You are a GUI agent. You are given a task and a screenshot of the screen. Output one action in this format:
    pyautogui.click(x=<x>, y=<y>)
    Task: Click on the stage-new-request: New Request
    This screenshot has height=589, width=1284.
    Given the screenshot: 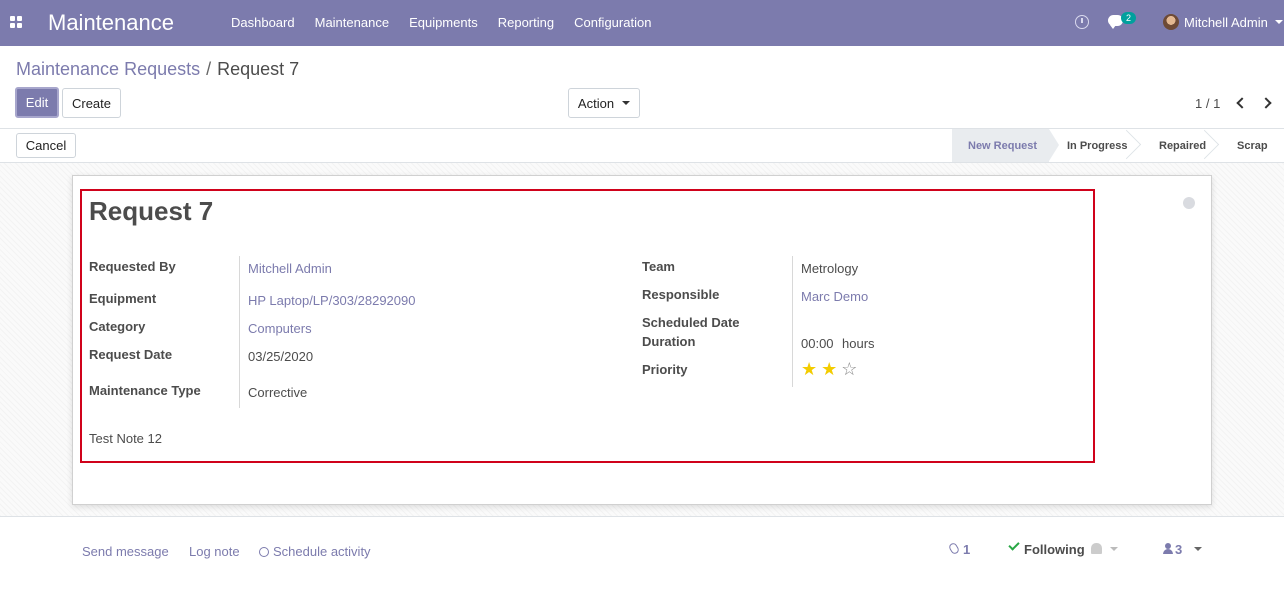 What is the action you would take?
    pyautogui.click(x=1005, y=145)
    